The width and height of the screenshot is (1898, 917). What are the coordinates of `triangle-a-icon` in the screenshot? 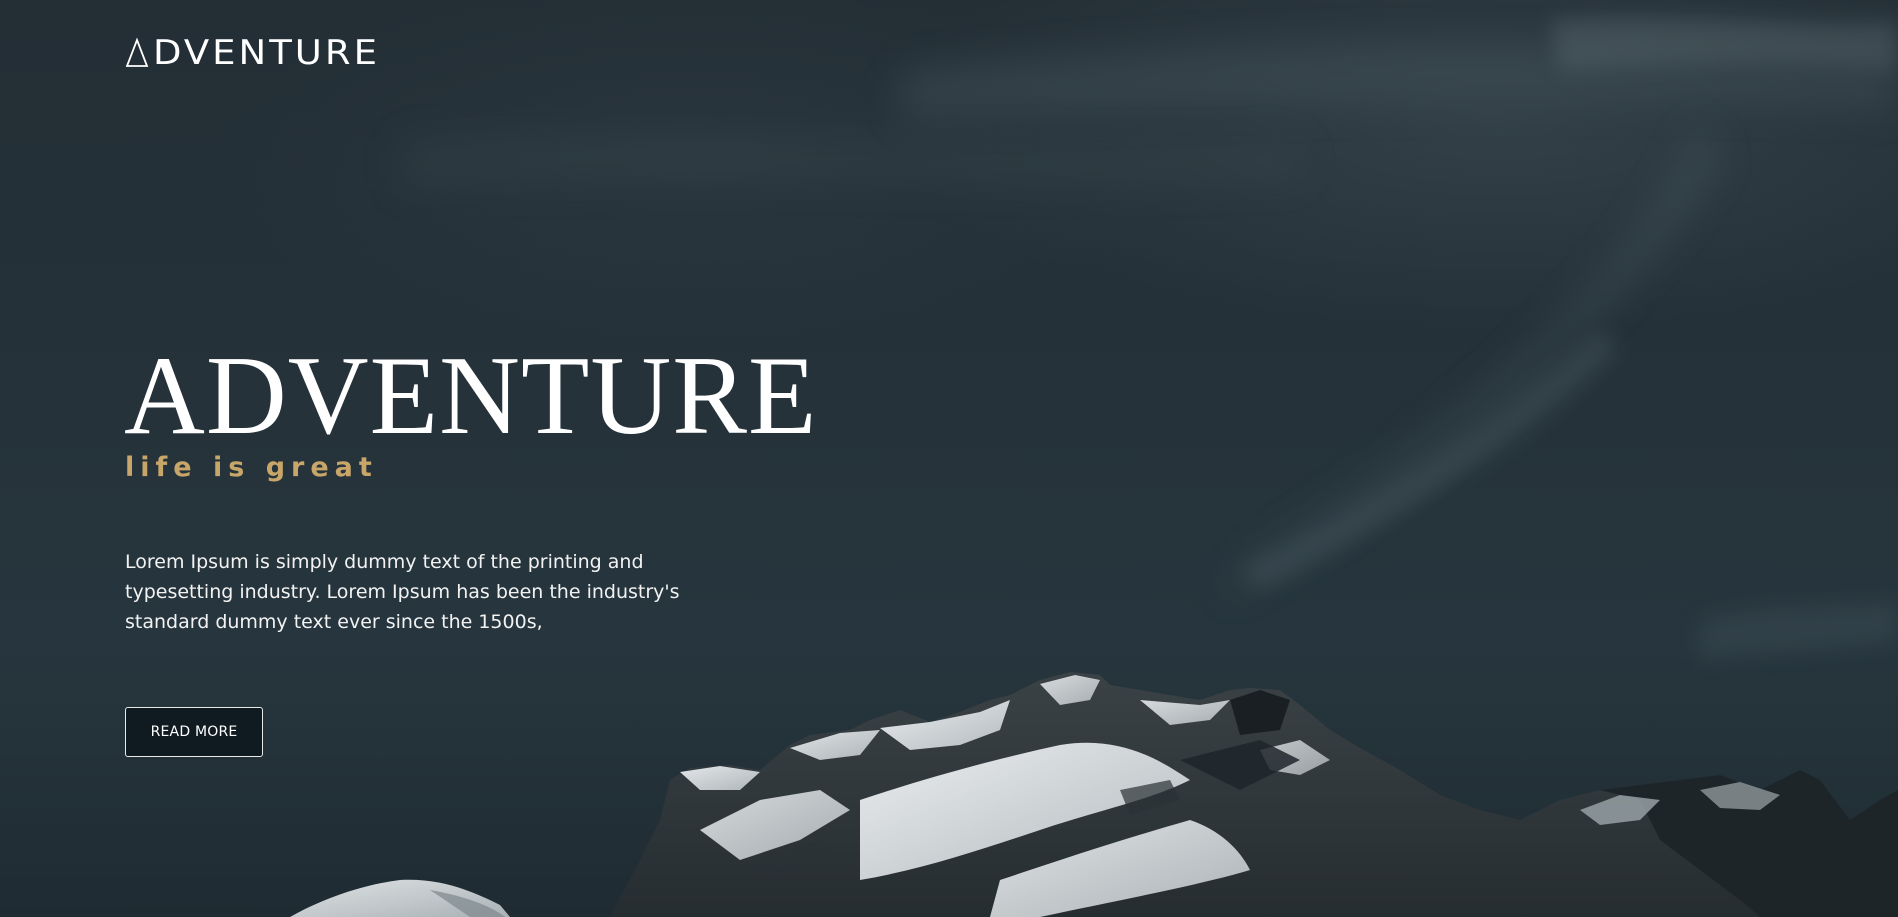 It's located at (137, 51).